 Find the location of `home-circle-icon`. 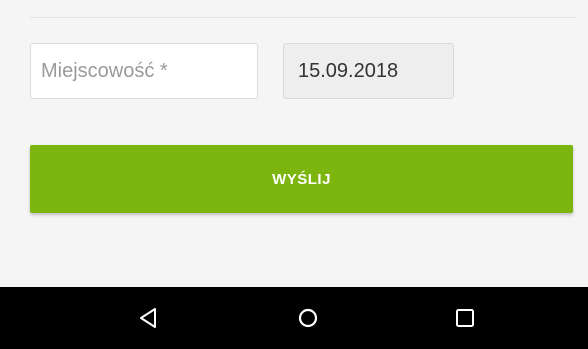

home-circle-icon is located at coordinates (308, 318).